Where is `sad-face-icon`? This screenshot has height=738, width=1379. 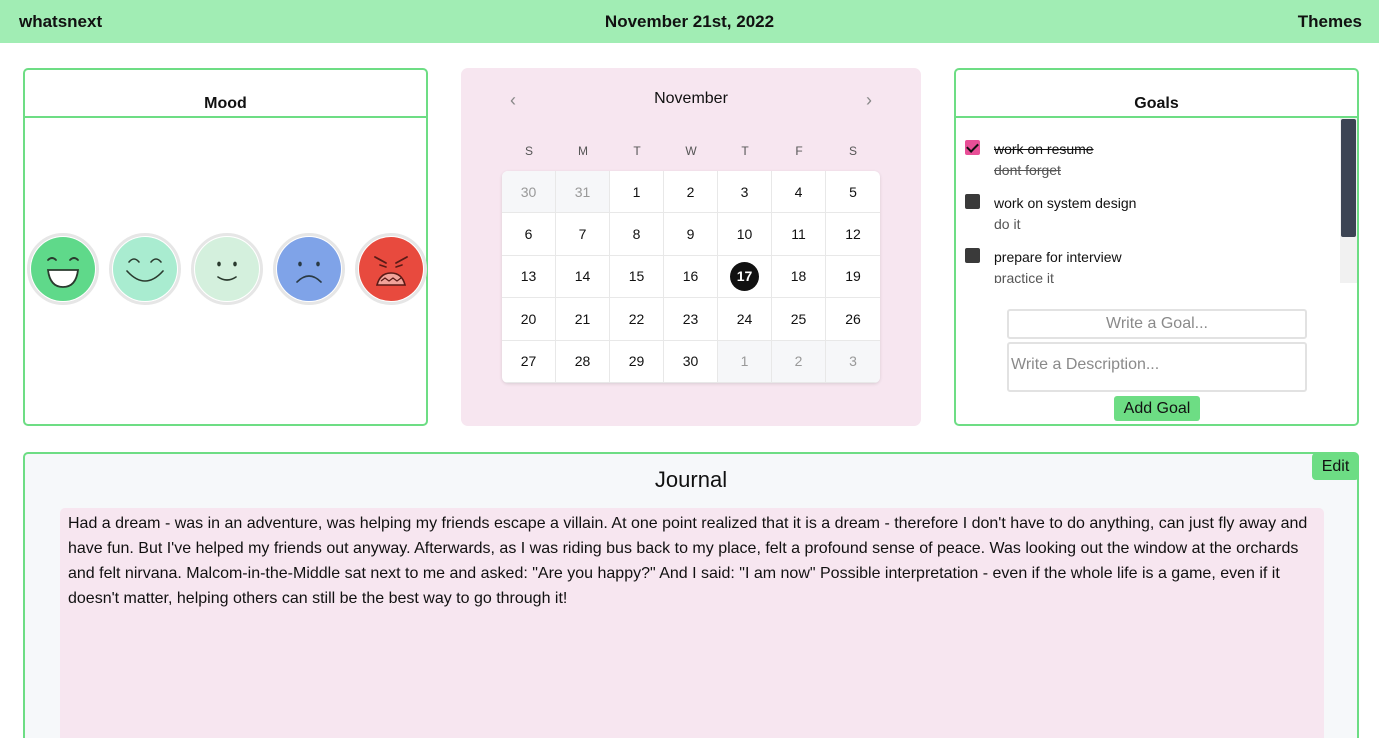 sad-face-icon is located at coordinates (309, 269).